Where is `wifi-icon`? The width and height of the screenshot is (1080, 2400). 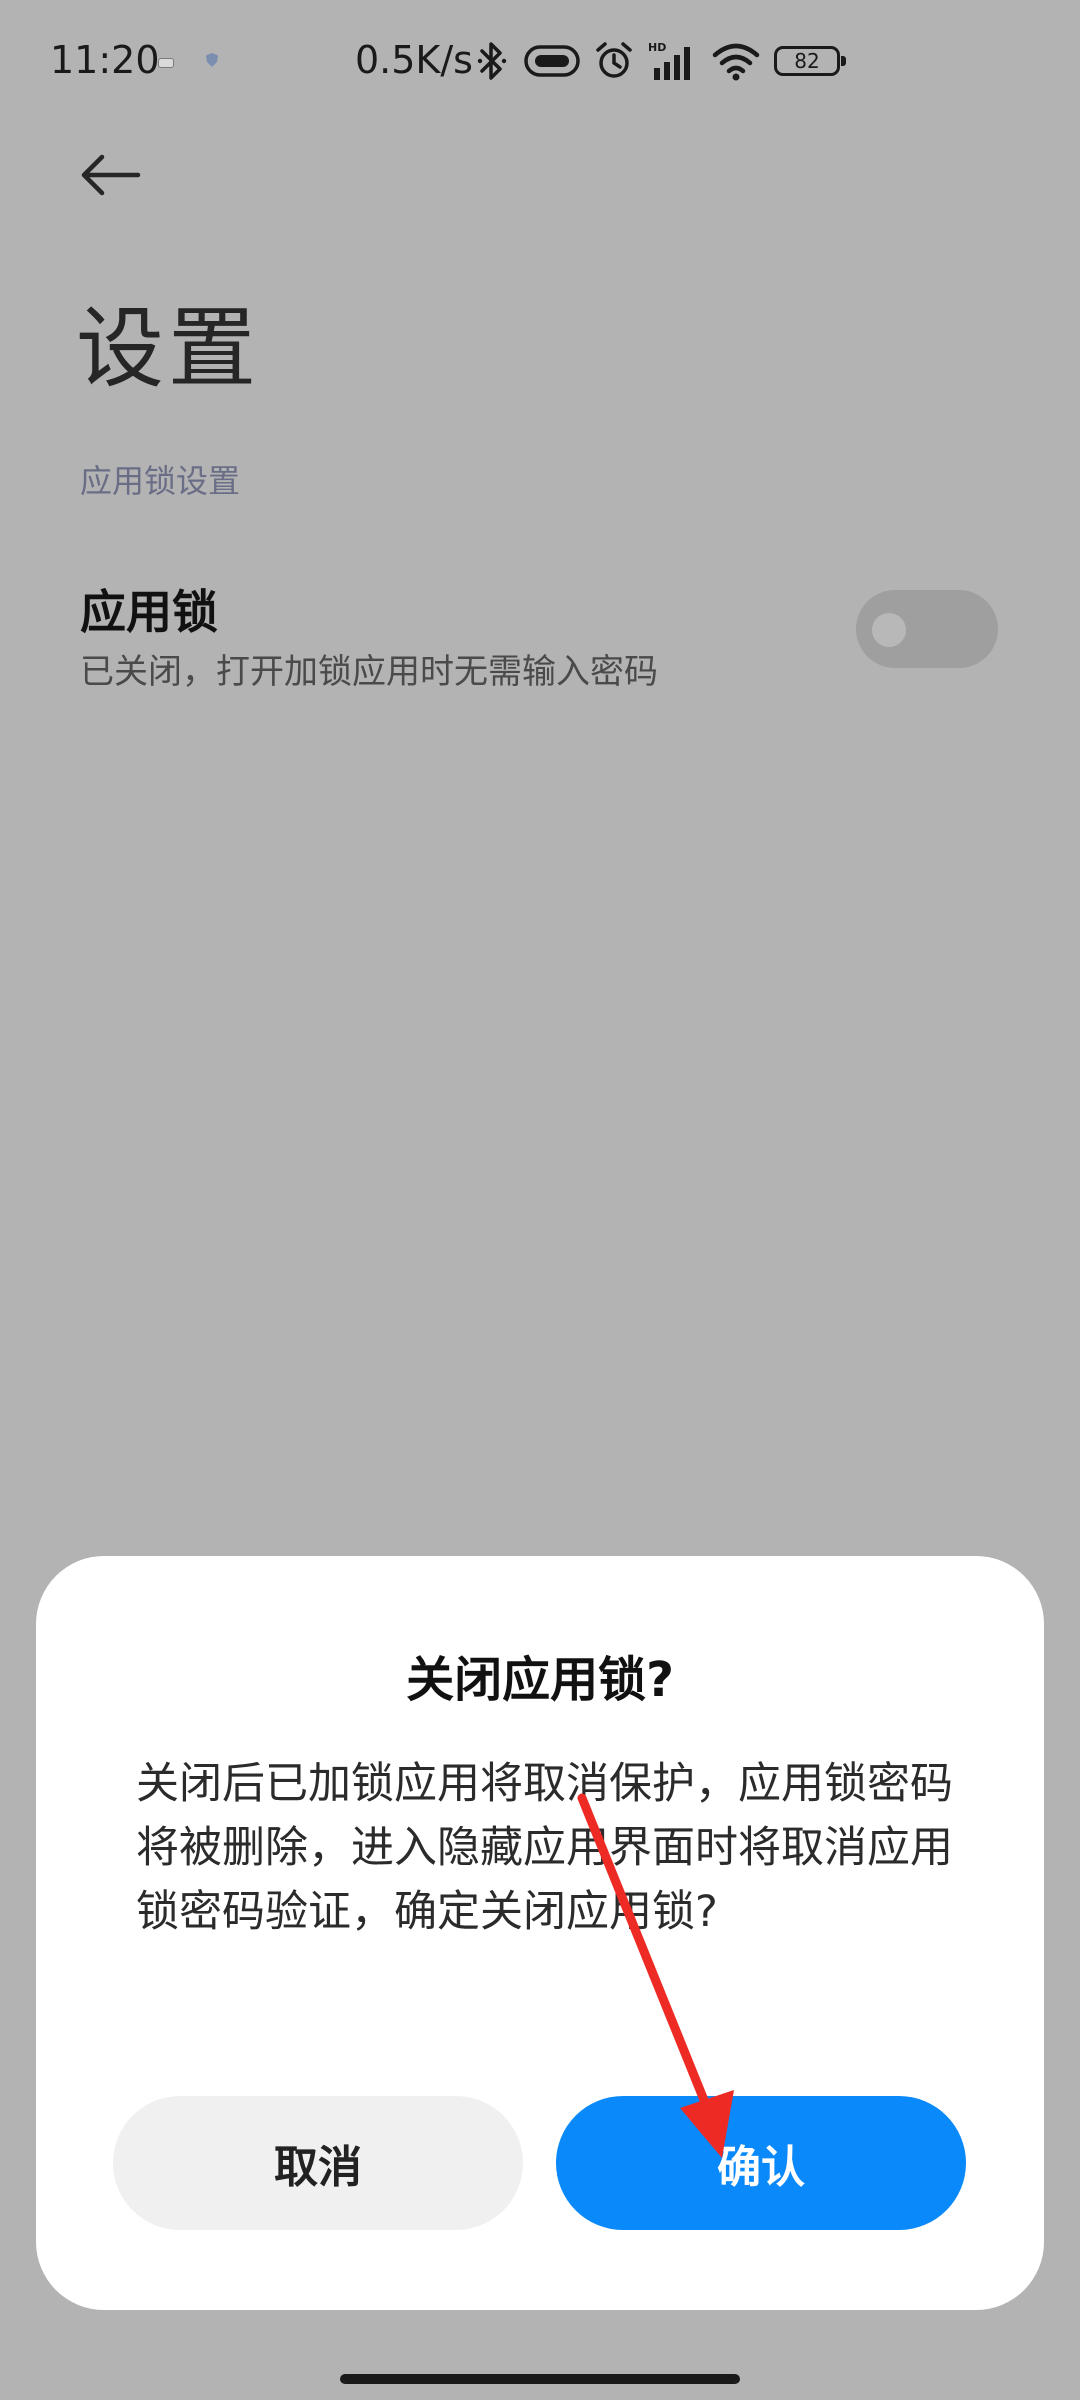
wifi-icon is located at coordinates (736, 62).